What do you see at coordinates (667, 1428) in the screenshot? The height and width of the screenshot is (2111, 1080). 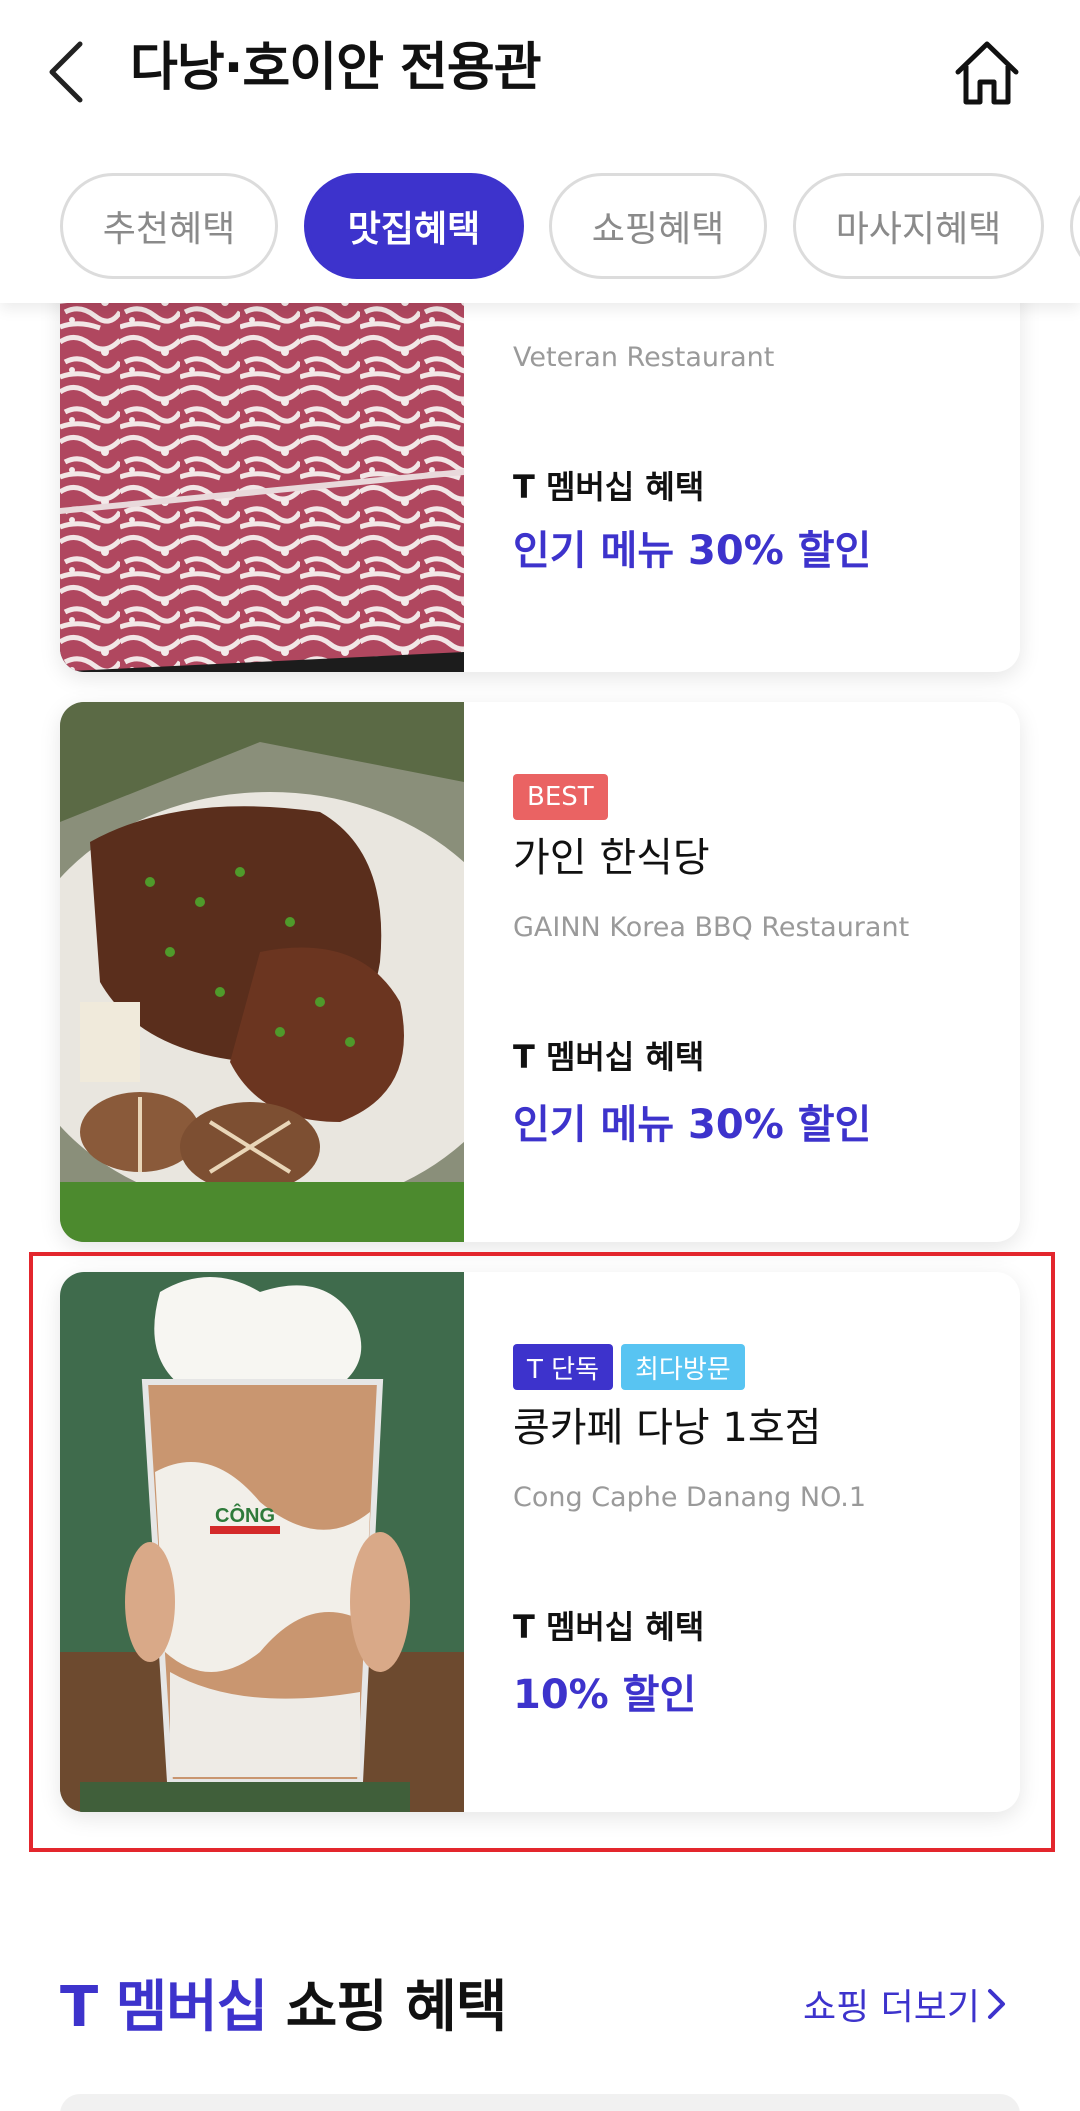 I see `restaurant-name: 콩카페 다낭 1호점` at bounding box center [667, 1428].